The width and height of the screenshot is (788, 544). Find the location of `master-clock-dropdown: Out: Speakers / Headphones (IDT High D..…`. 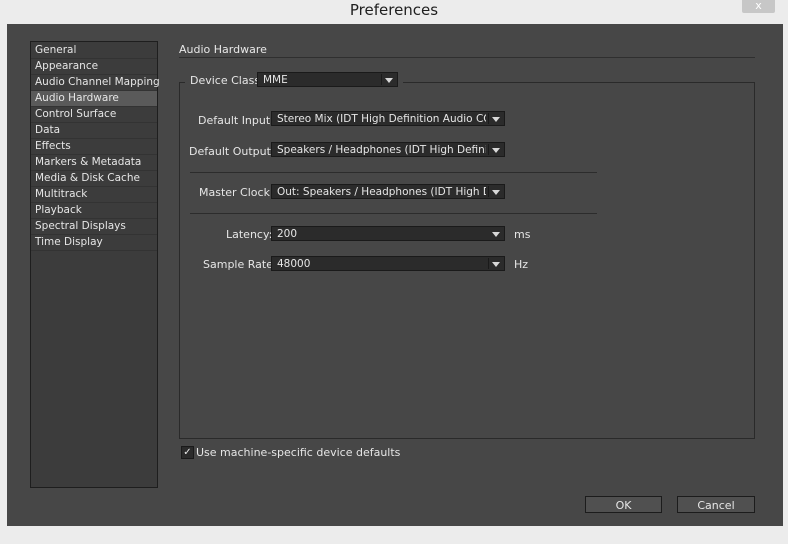

master-clock-dropdown: Out: Speakers / Headphones (IDT High D..… is located at coordinates (388, 191).